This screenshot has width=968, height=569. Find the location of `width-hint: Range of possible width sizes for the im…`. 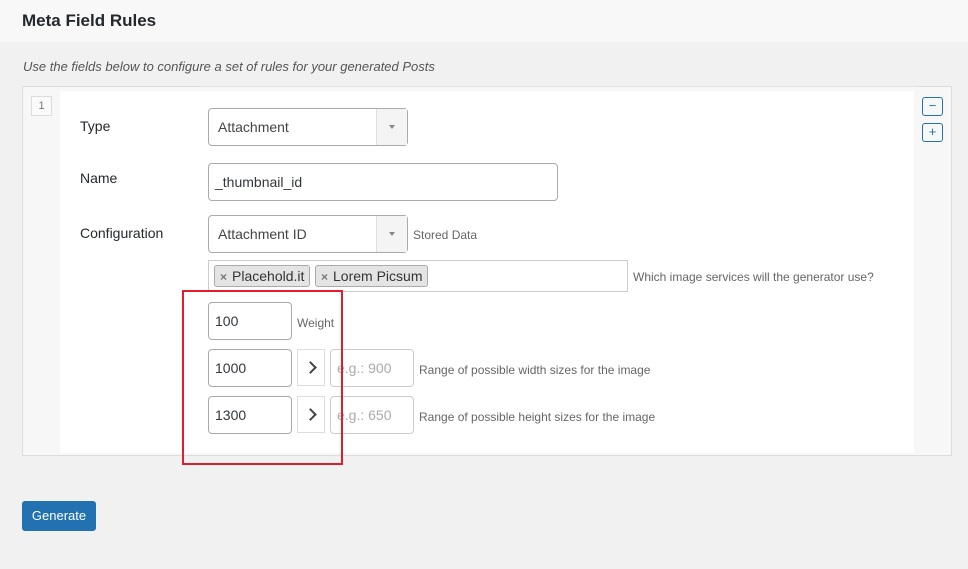

width-hint: Range of possible width sizes for the im… is located at coordinates (535, 370).